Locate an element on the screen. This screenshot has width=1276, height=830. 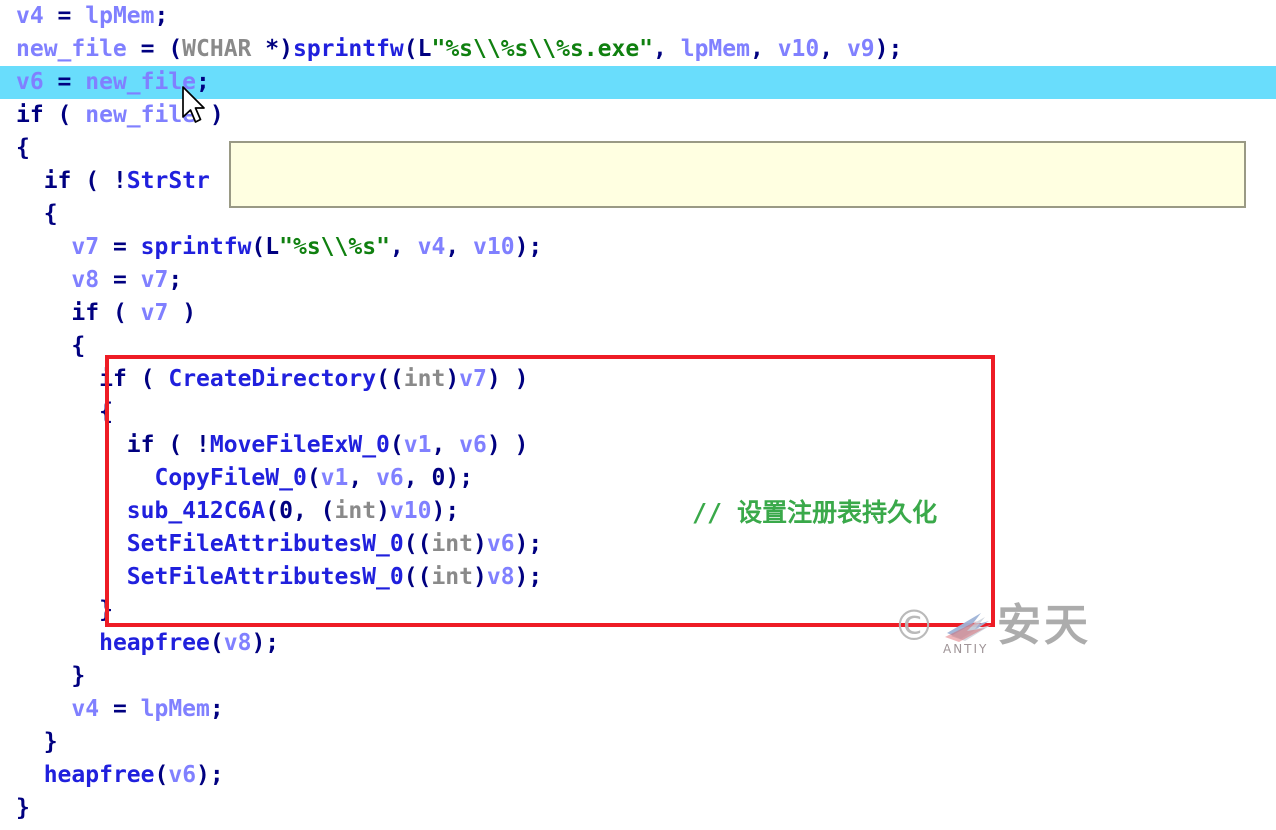
code-line-text: if ( !StrStr is located at coordinates (105, 181).